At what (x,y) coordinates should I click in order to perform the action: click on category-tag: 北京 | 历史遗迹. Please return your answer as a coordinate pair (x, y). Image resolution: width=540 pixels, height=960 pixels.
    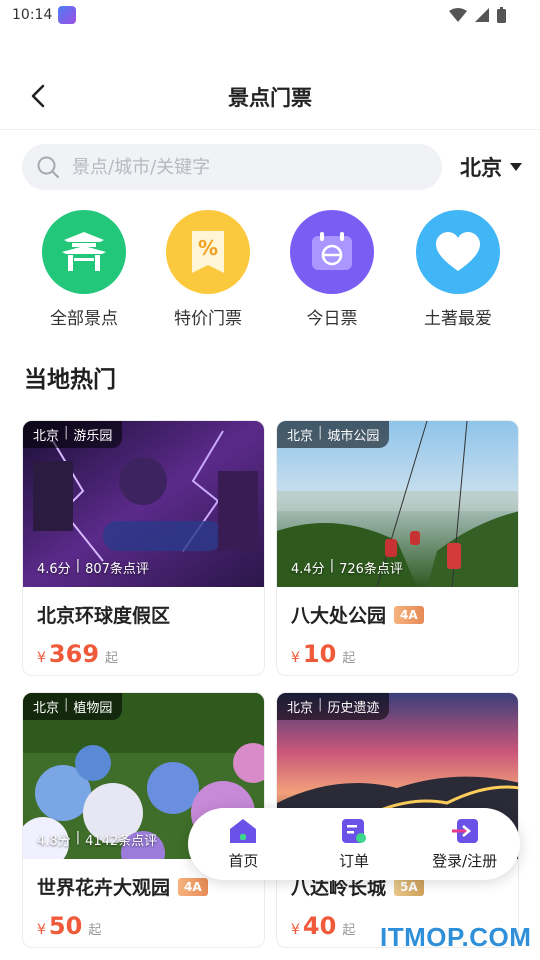
    Looking at the image, I should click on (333, 706).